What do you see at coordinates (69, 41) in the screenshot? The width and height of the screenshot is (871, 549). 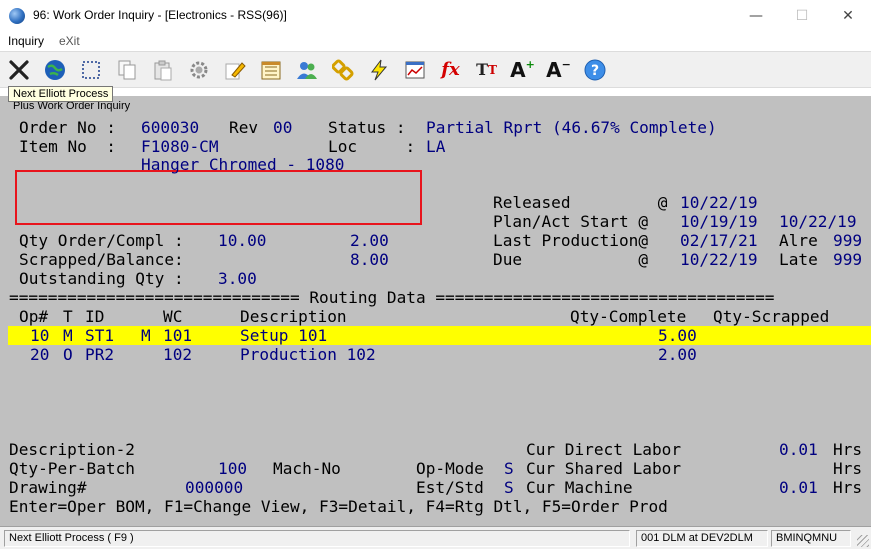 I see `menu-exit: eXit` at bounding box center [69, 41].